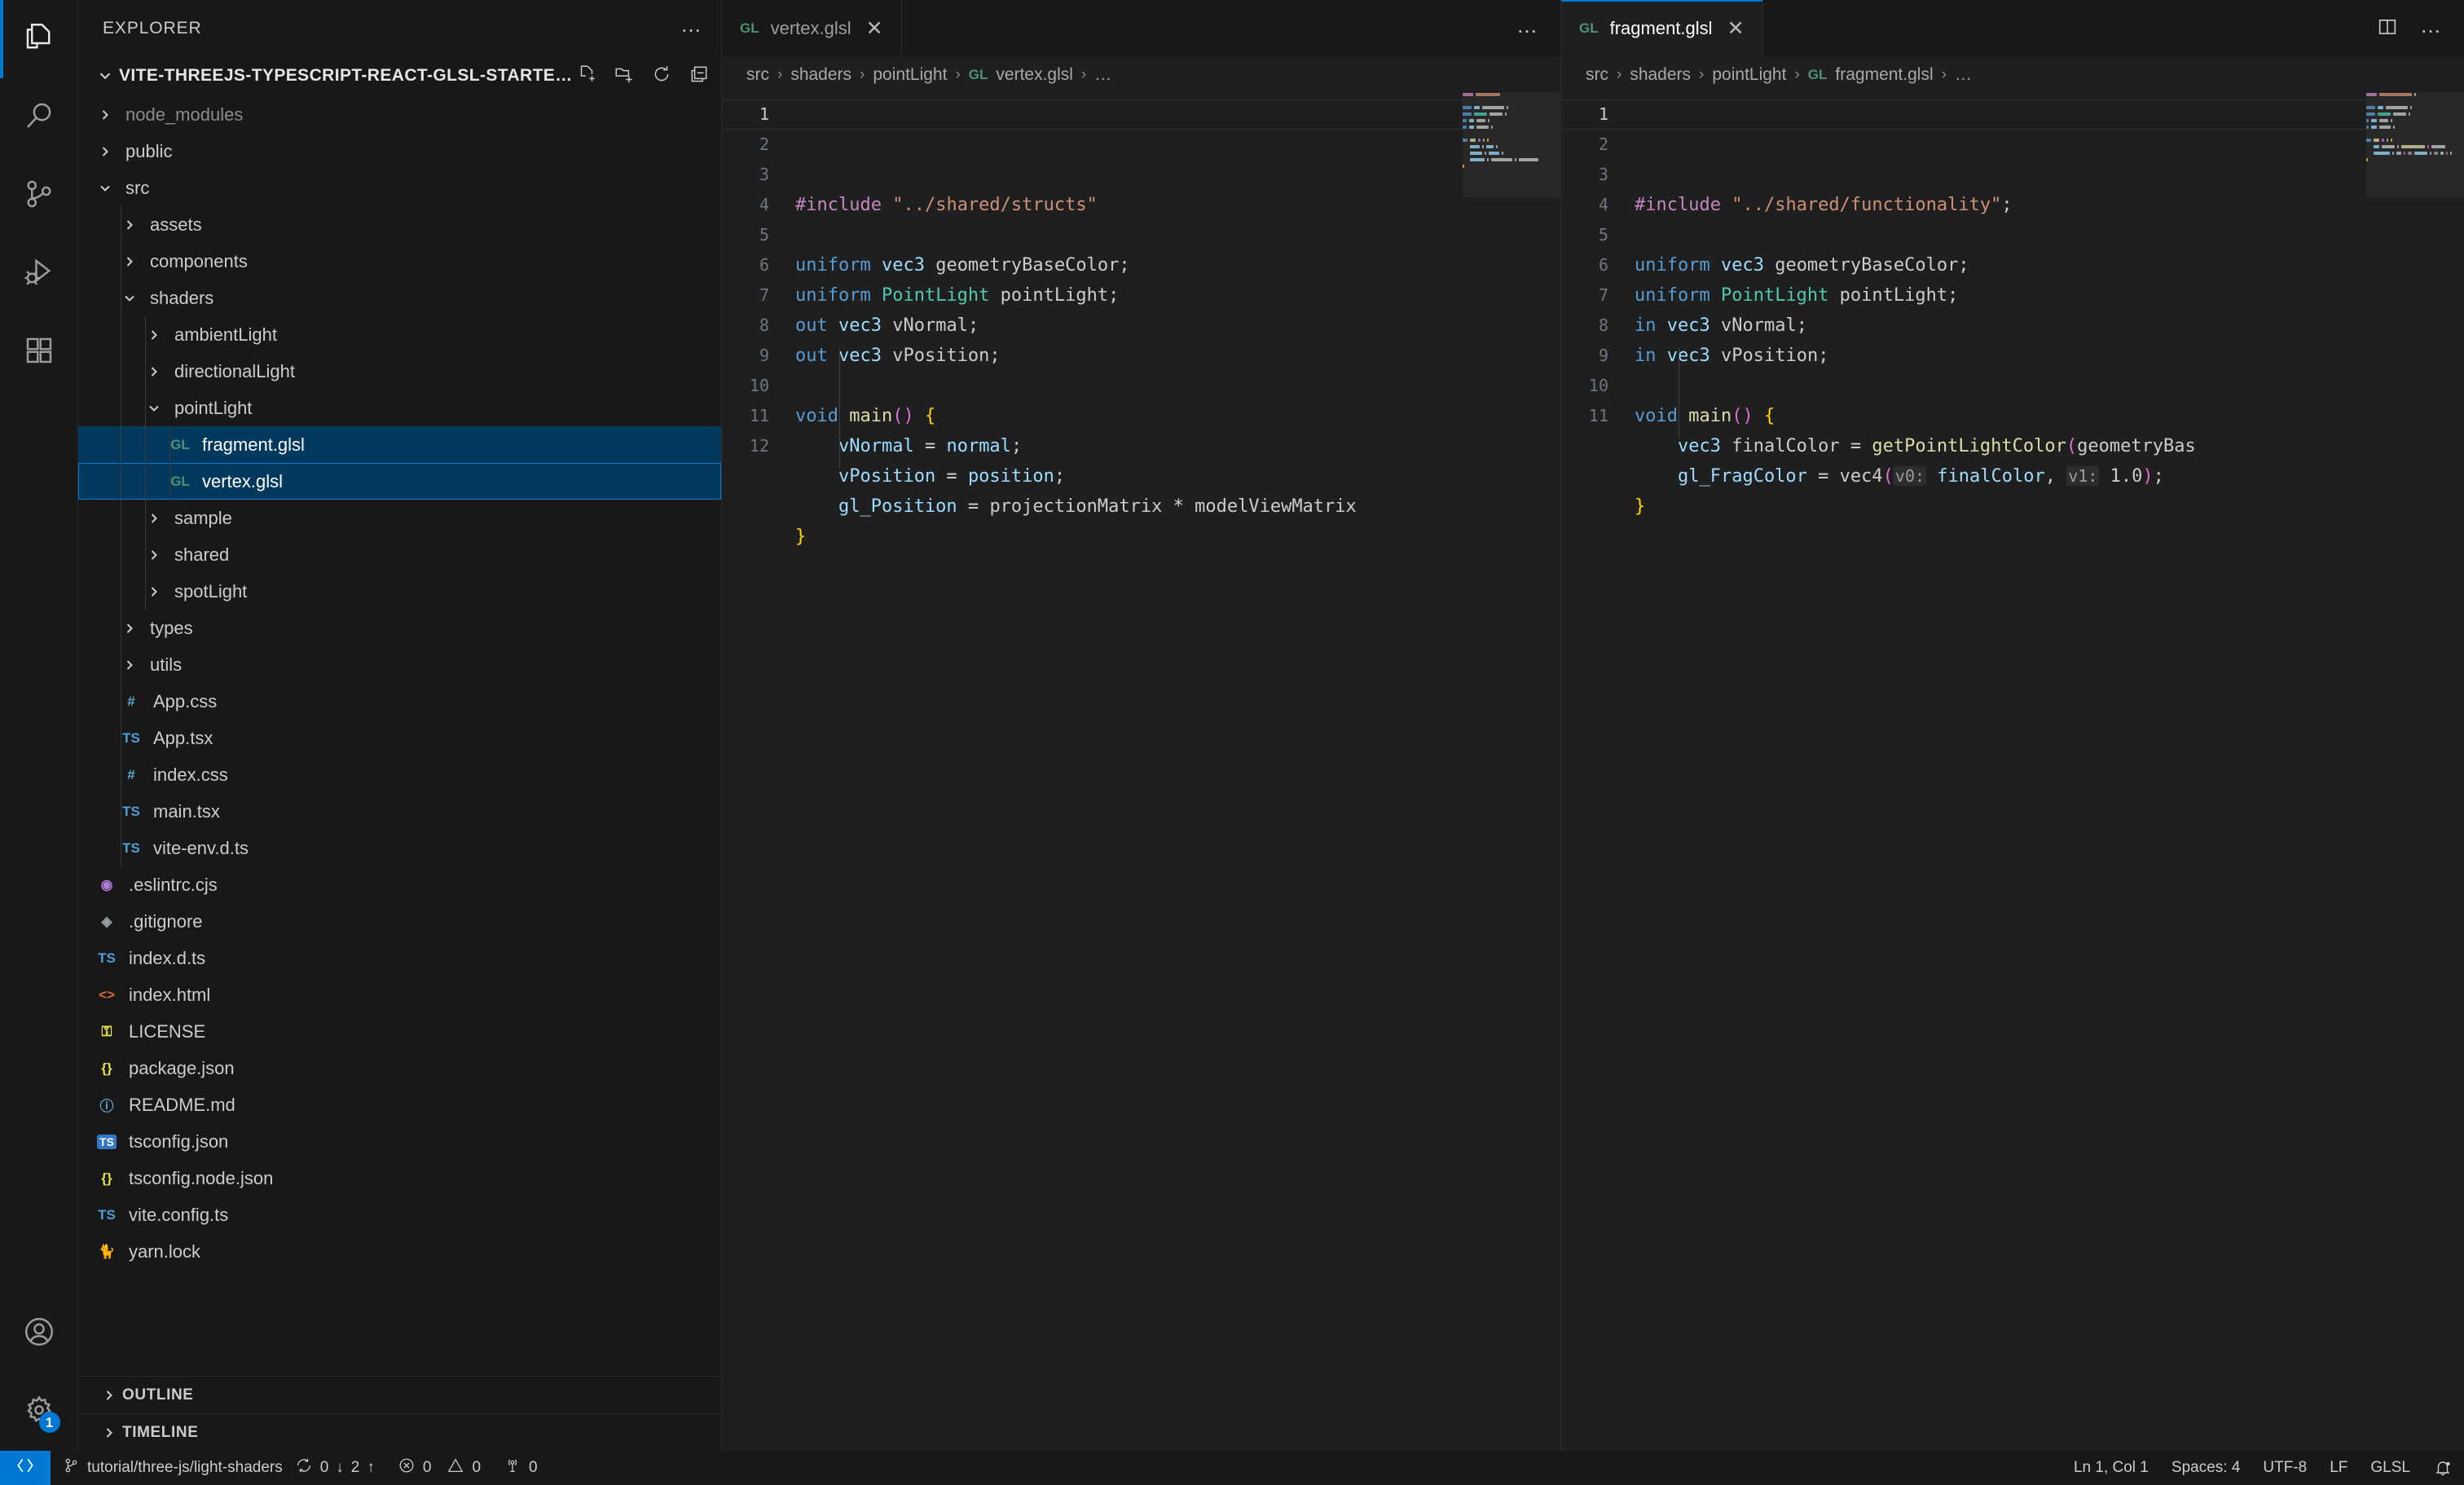 Image resolution: width=2464 pixels, height=1485 pixels. Describe the element at coordinates (1034, 75) in the screenshot. I see `breadcrumb-item: vertex.glsl` at that location.